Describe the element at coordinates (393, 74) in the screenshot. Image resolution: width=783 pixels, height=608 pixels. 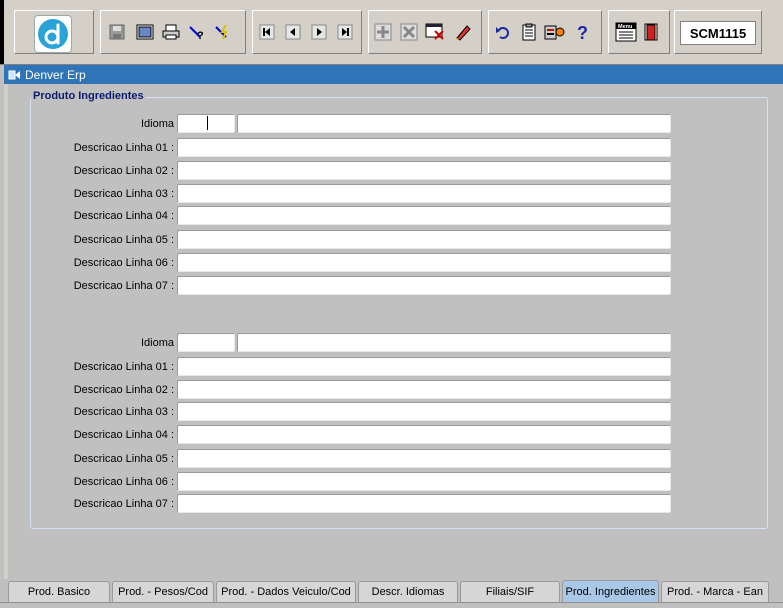
I see `window-titlebar: Denver Erp` at that location.